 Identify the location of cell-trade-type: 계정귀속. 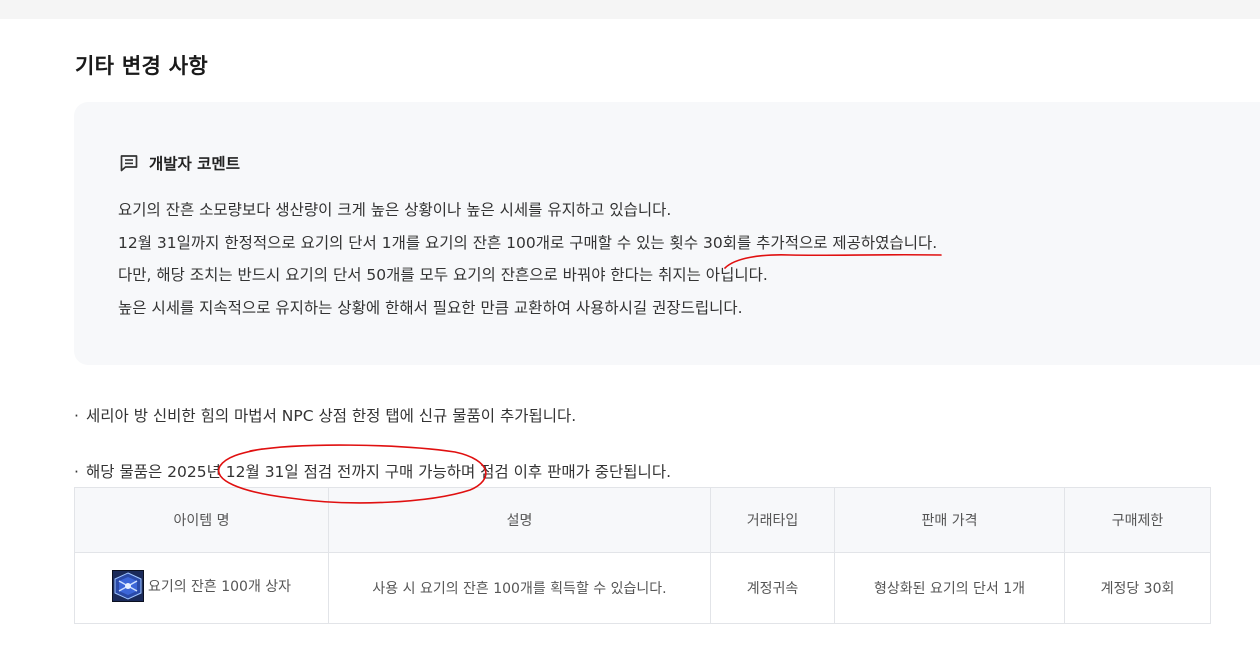
(772, 588).